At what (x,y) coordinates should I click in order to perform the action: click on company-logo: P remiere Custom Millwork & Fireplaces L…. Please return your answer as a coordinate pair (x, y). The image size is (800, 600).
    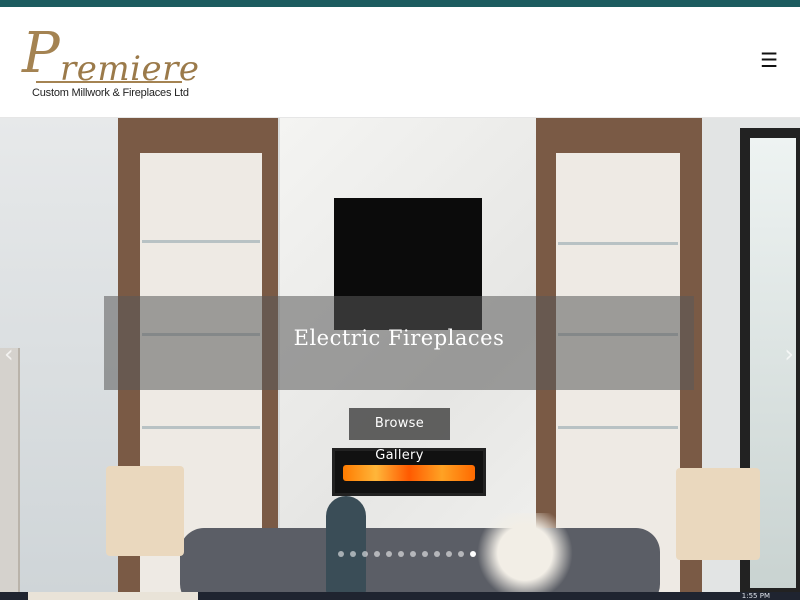
    Looking at the image, I should click on (108, 66).